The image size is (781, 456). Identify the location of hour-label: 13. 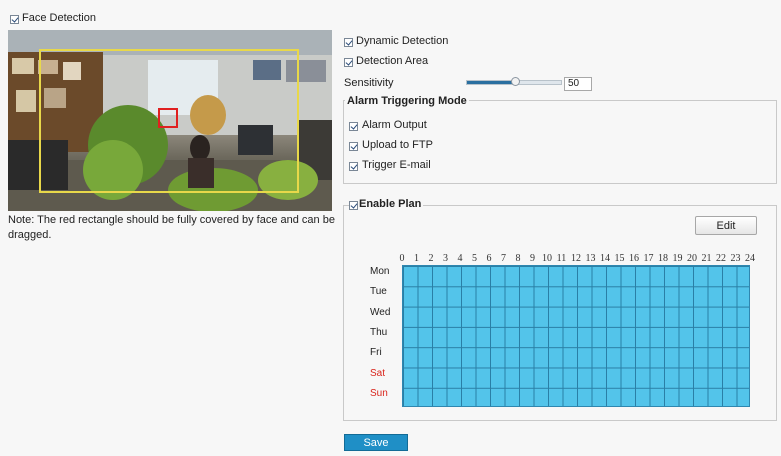
(590, 258).